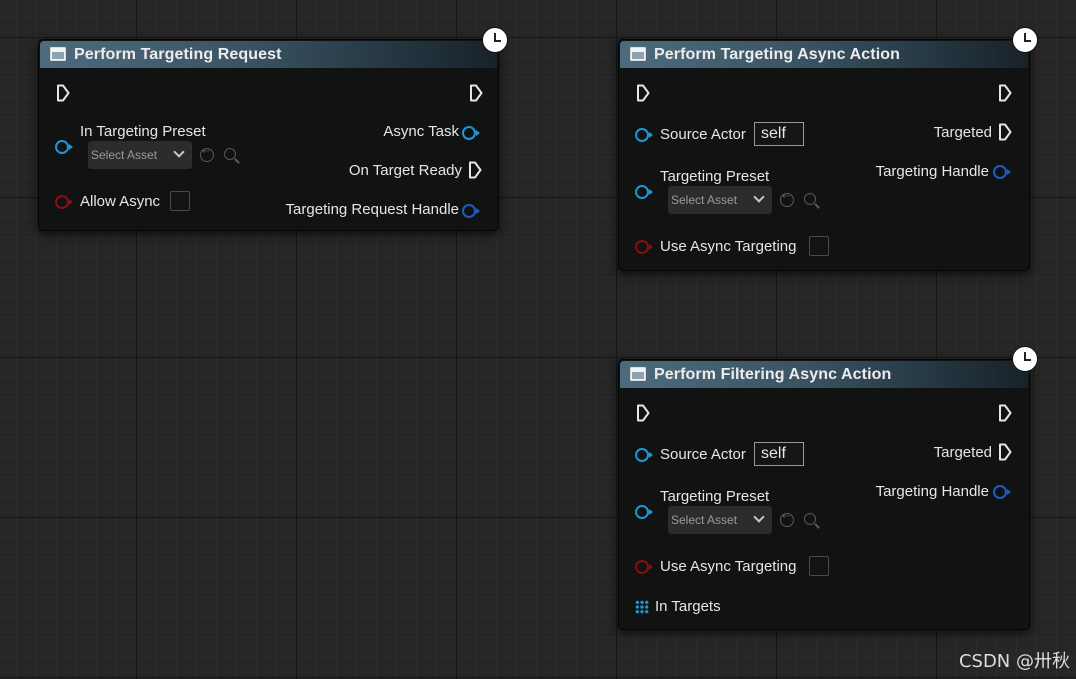  I want to click on async-task-pin, so click(471, 133).